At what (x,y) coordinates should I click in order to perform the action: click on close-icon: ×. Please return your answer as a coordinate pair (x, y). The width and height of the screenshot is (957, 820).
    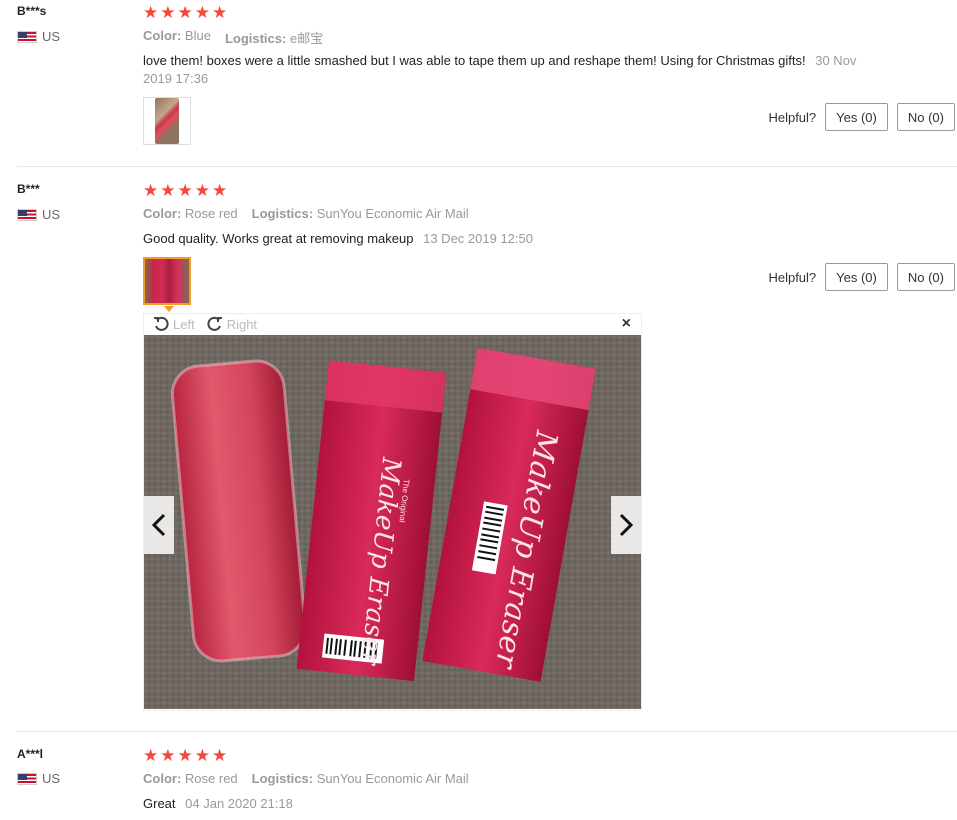
    Looking at the image, I should click on (626, 324).